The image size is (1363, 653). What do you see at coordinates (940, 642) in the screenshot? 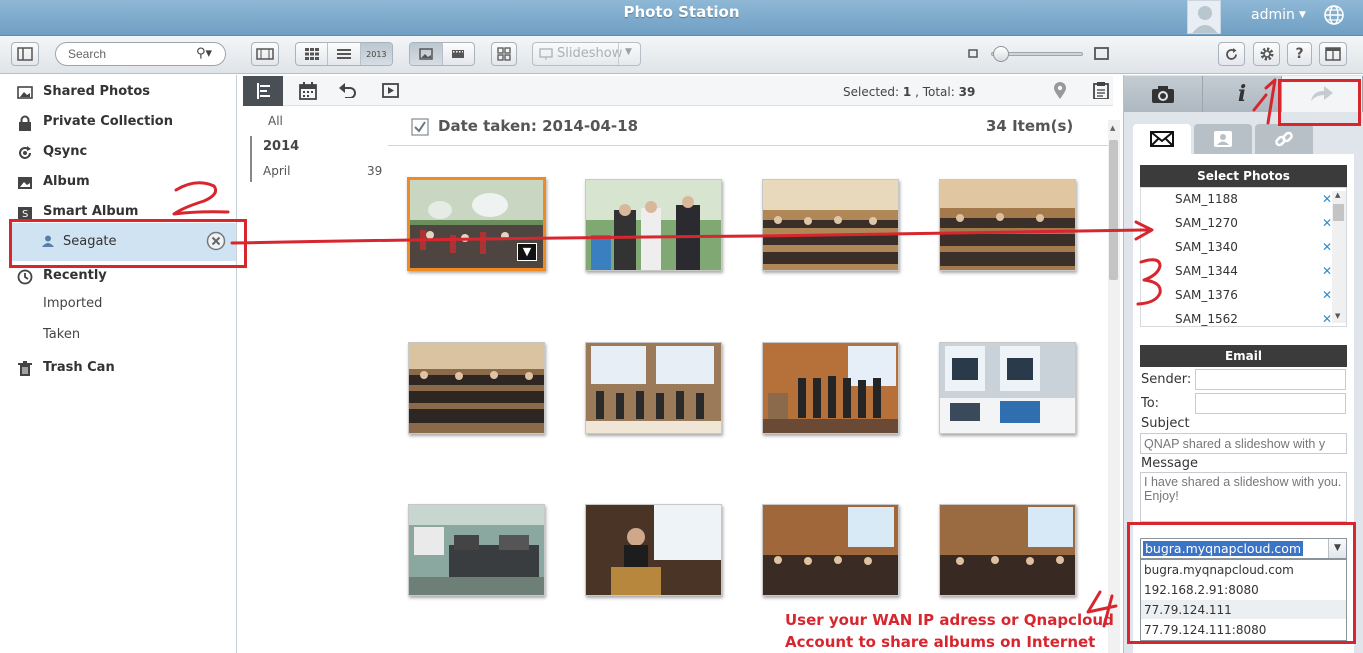
I see `annotation-text-line: Account to share albums on Internet` at bounding box center [940, 642].